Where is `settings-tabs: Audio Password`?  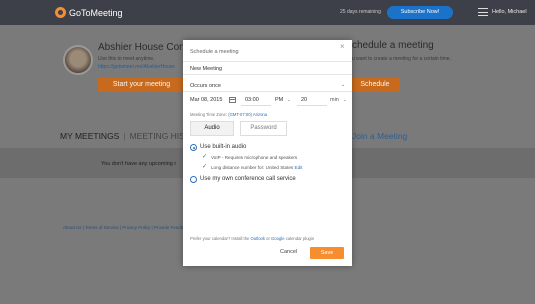
settings-tabs: Audio Password is located at coordinates (238, 128).